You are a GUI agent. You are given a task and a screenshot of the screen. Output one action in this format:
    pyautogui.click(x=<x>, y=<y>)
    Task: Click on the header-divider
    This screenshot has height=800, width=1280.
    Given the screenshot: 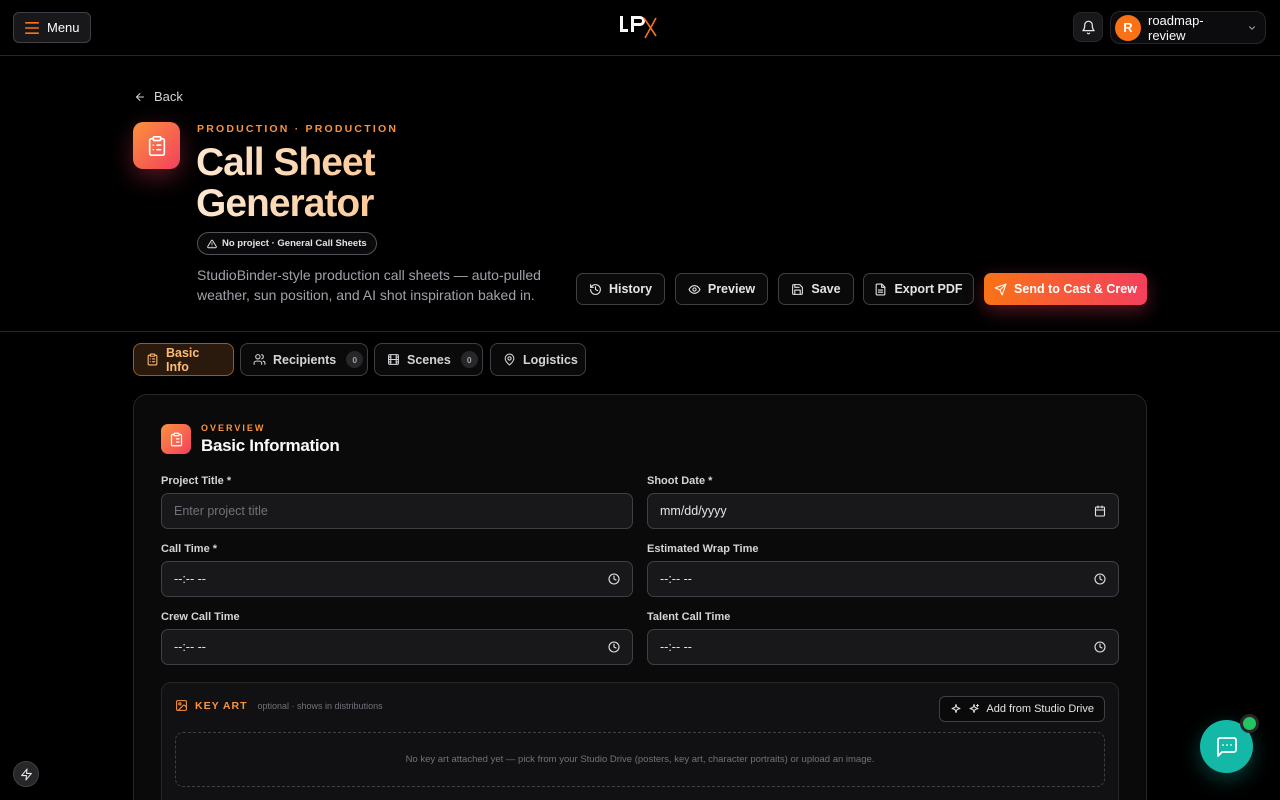 What is the action you would take?
    pyautogui.click(x=640, y=331)
    